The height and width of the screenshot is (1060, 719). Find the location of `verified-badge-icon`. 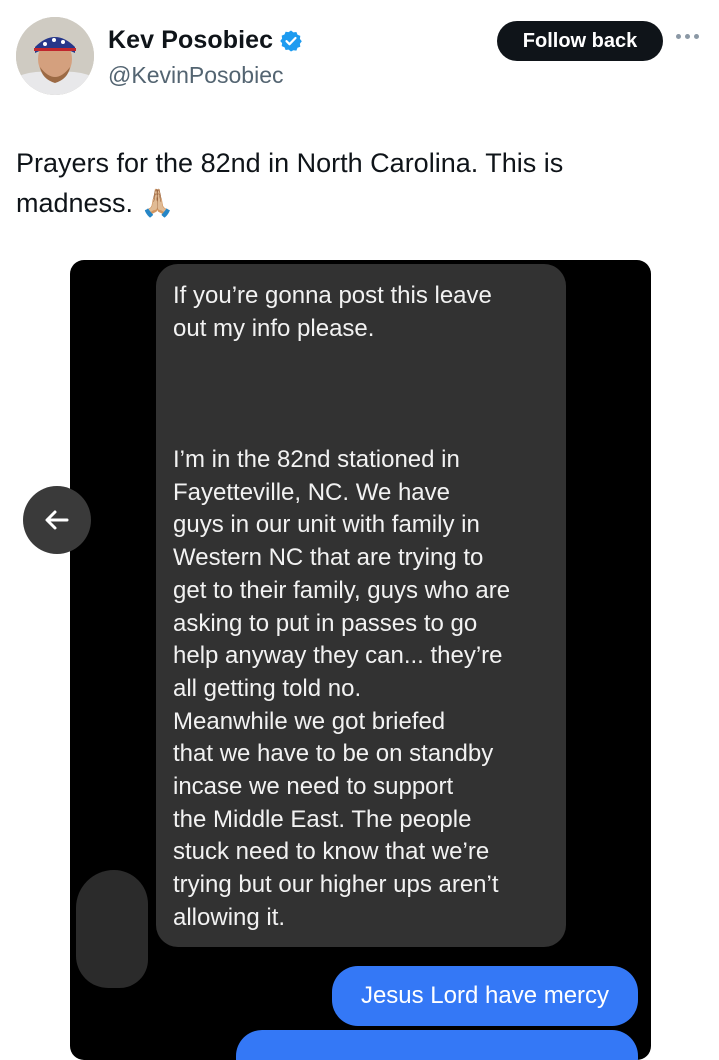

verified-badge-icon is located at coordinates (291, 40).